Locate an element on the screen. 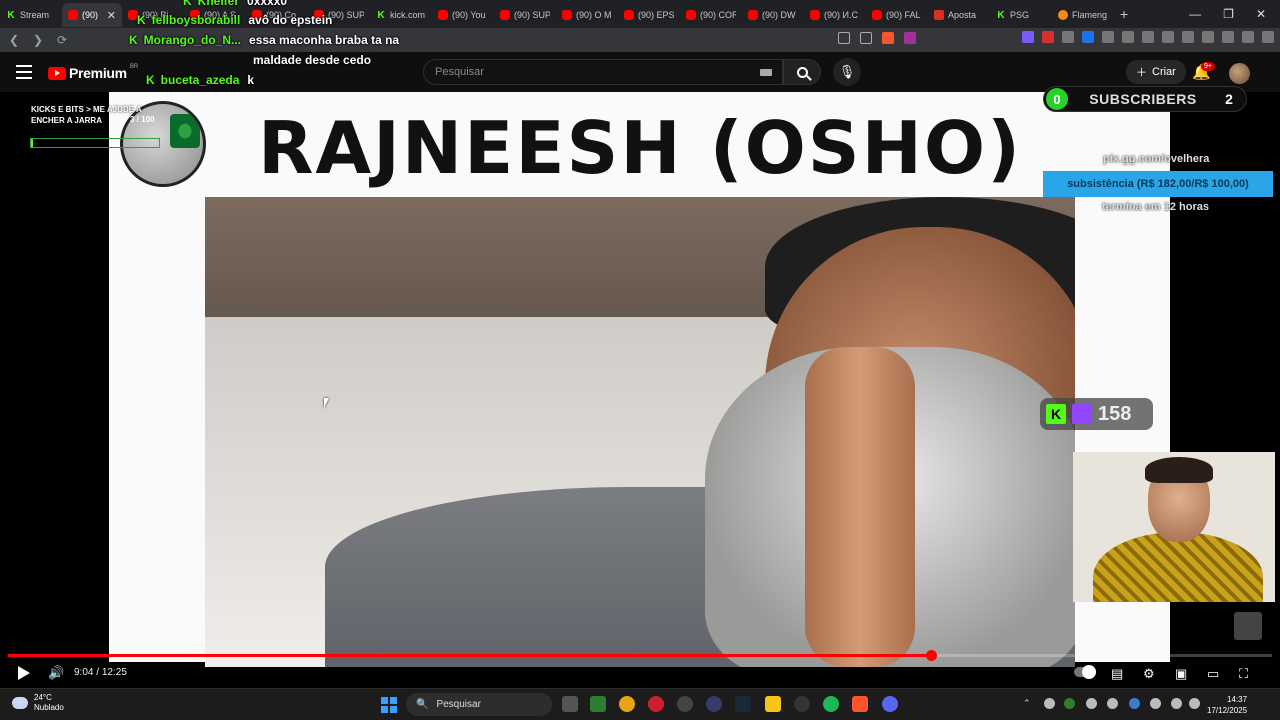  brave-shield-icon is located at coordinates (888, 38).